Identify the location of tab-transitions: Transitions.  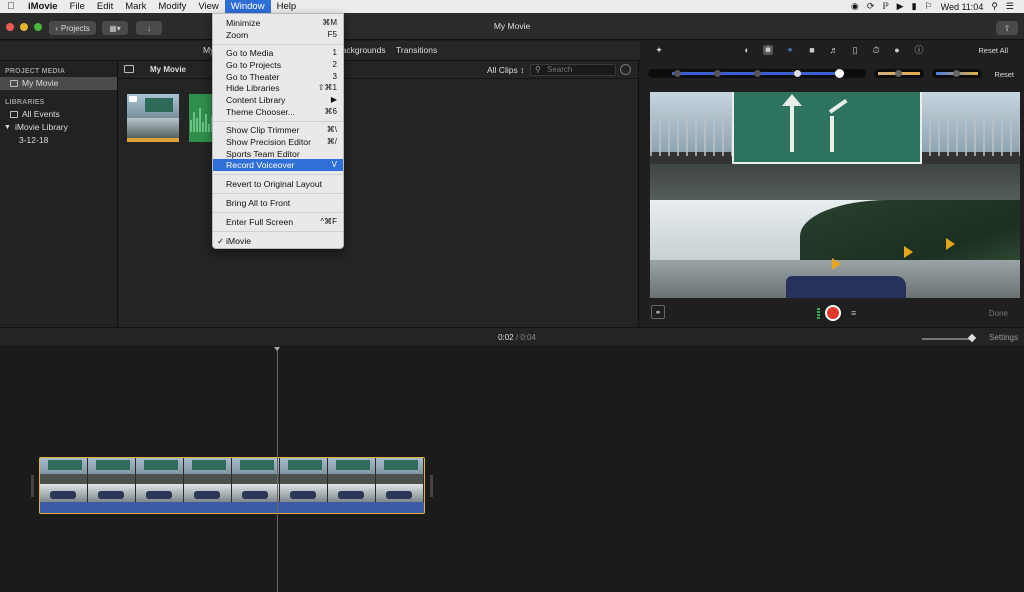
(416, 50).